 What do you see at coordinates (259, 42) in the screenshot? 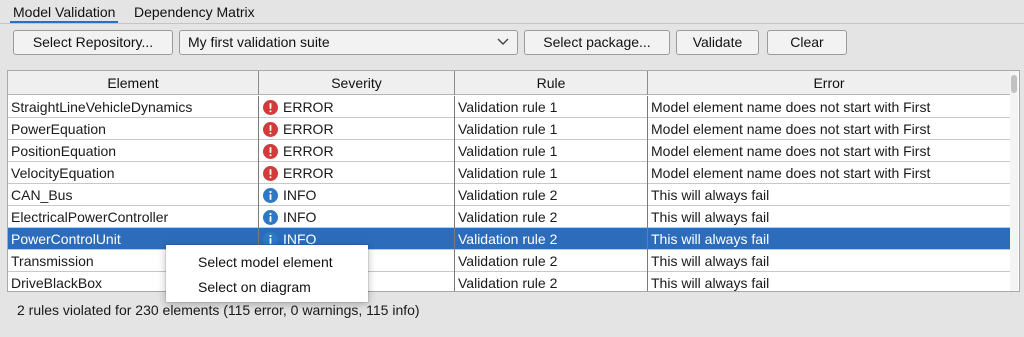
I see `validation-suite-value: My first validation suite` at bounding box center [259, 42].